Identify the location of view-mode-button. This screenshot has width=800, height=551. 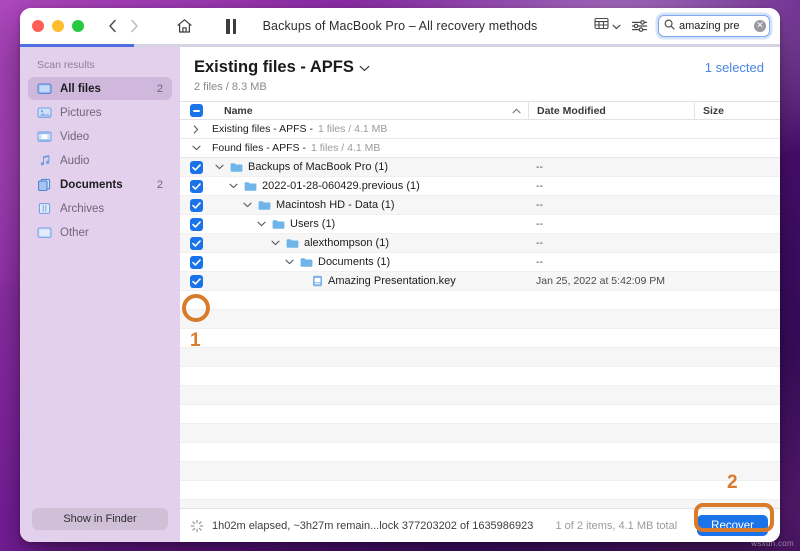
(607, 26).